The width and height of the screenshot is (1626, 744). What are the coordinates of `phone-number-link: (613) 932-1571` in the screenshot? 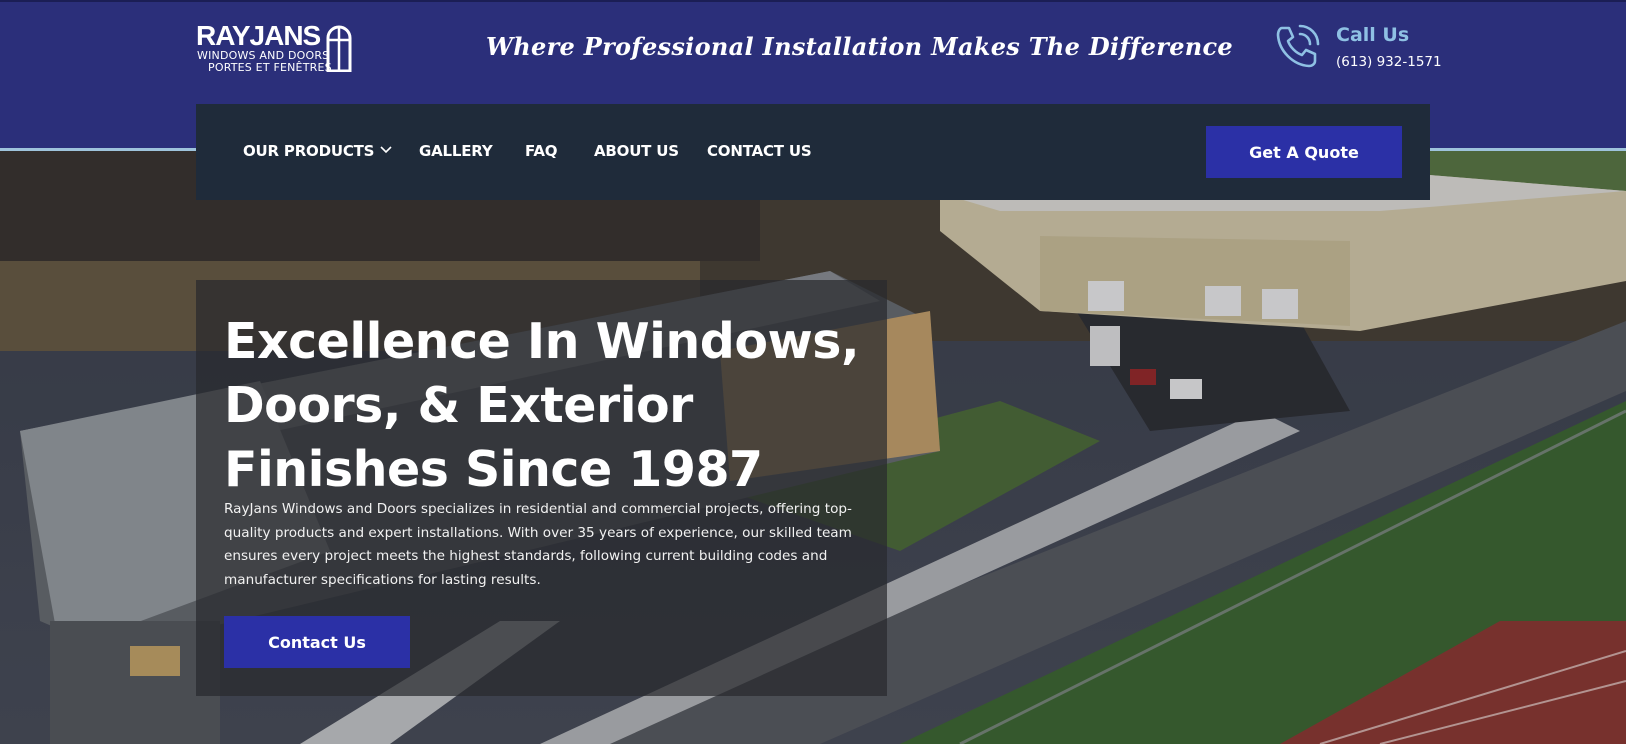 It's located at (1389, 62).